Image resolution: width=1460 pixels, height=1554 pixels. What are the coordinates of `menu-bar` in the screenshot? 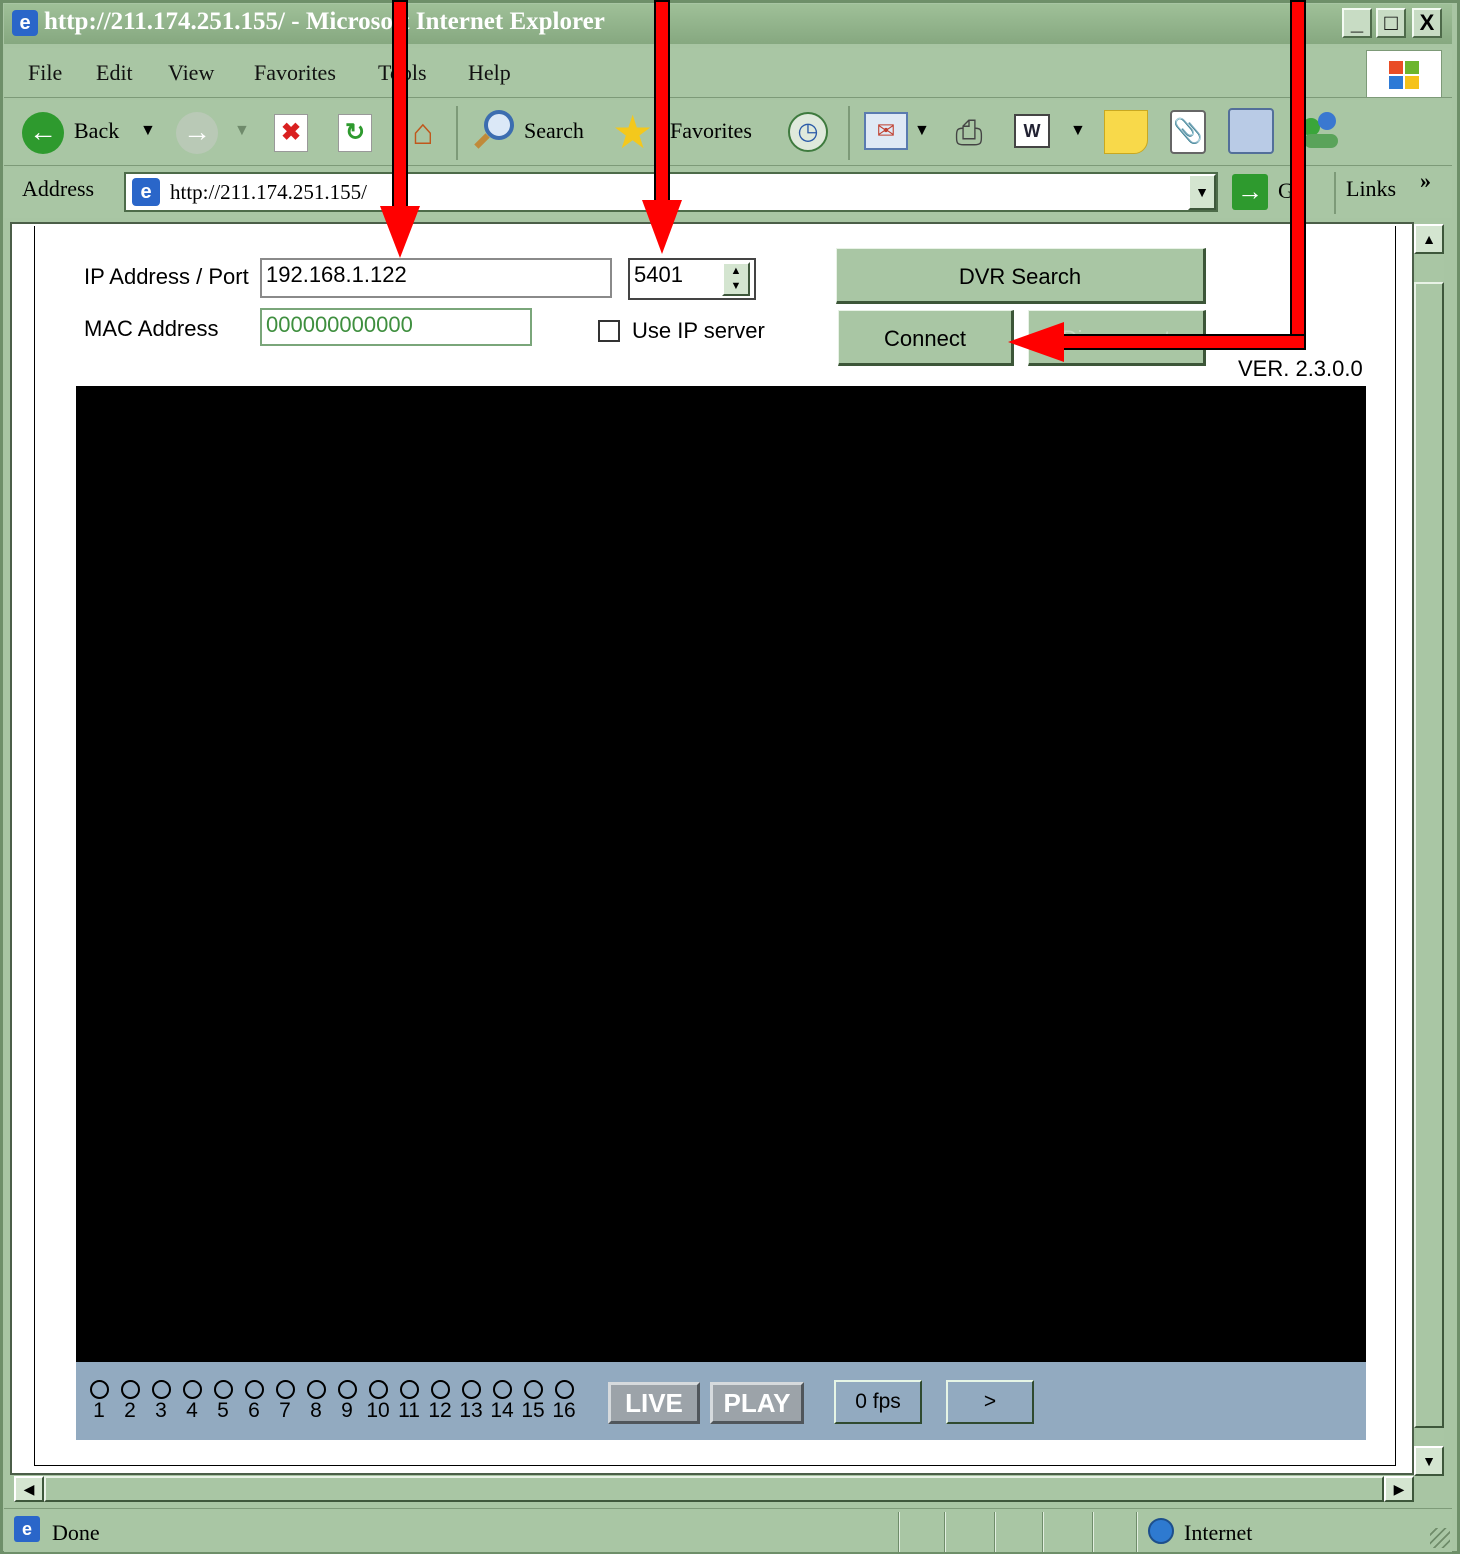 It's located at (728, 73).